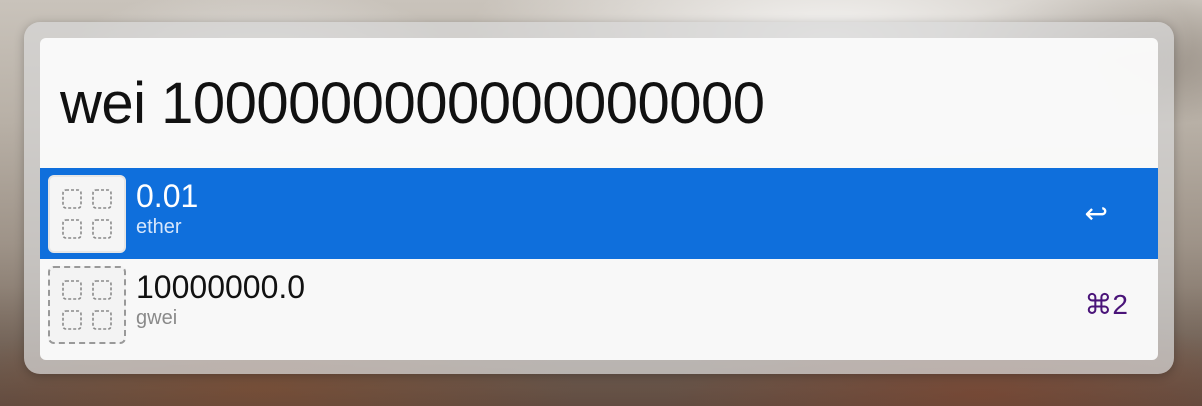 Image resolution: width=1202 pixels, height=406 pixels. I want to click on shortcut-hint: ⌘2, so click(1106, 304).